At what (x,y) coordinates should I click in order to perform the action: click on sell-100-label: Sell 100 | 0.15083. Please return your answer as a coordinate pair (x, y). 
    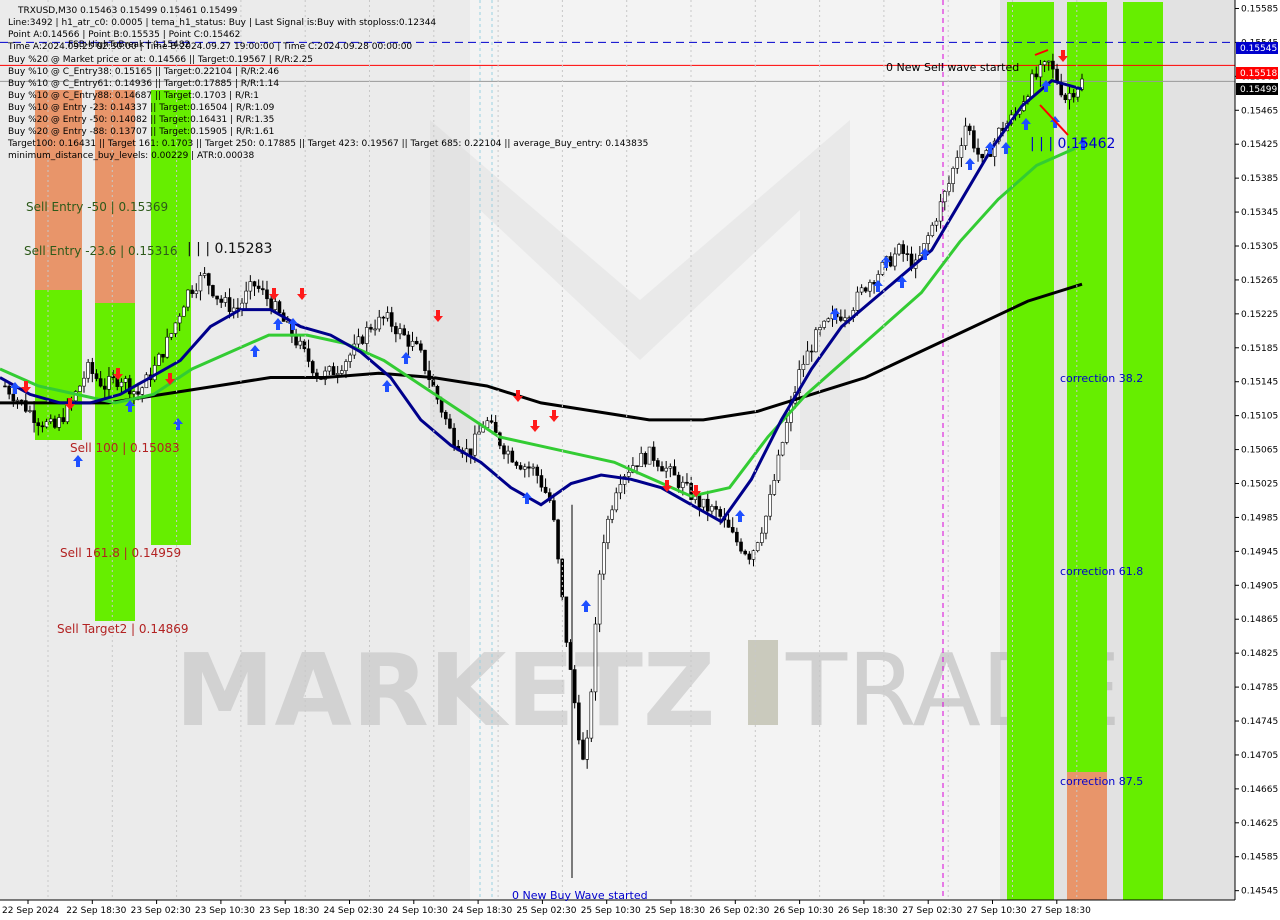
    Looking at the image, I should click on (125, 448).